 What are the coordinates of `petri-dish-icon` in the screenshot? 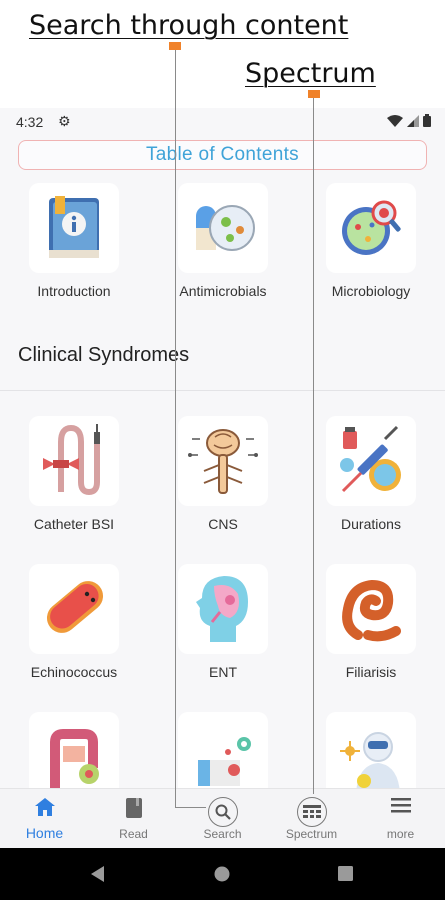 It's located at (371, 227).